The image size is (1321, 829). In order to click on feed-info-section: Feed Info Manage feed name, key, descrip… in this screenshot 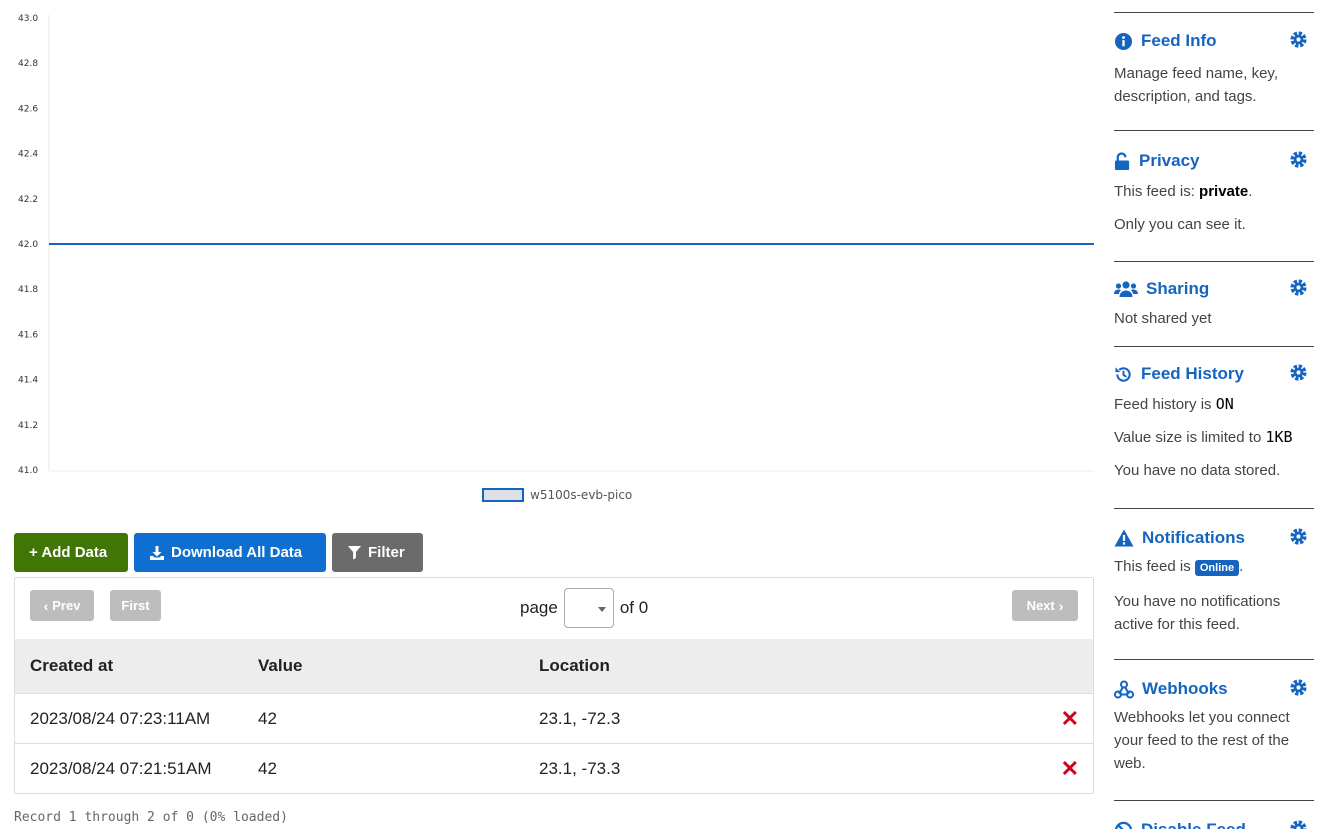, I will do `click(1214, 71)`.